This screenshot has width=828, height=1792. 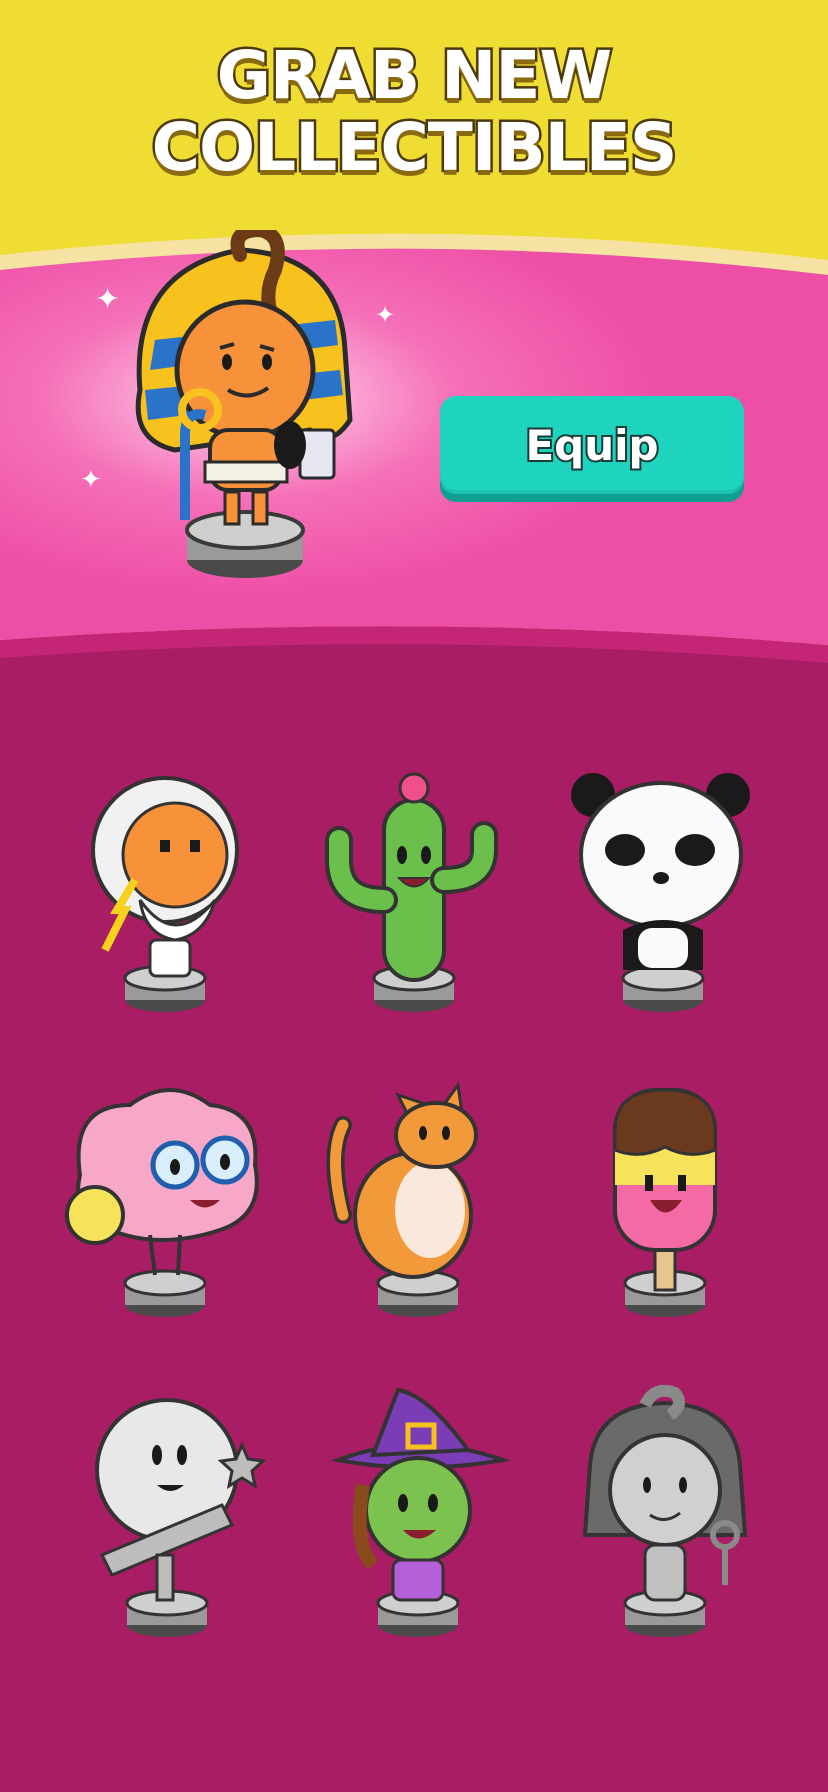 I want to click on collectible-brain, so click(x=160, y=1195).